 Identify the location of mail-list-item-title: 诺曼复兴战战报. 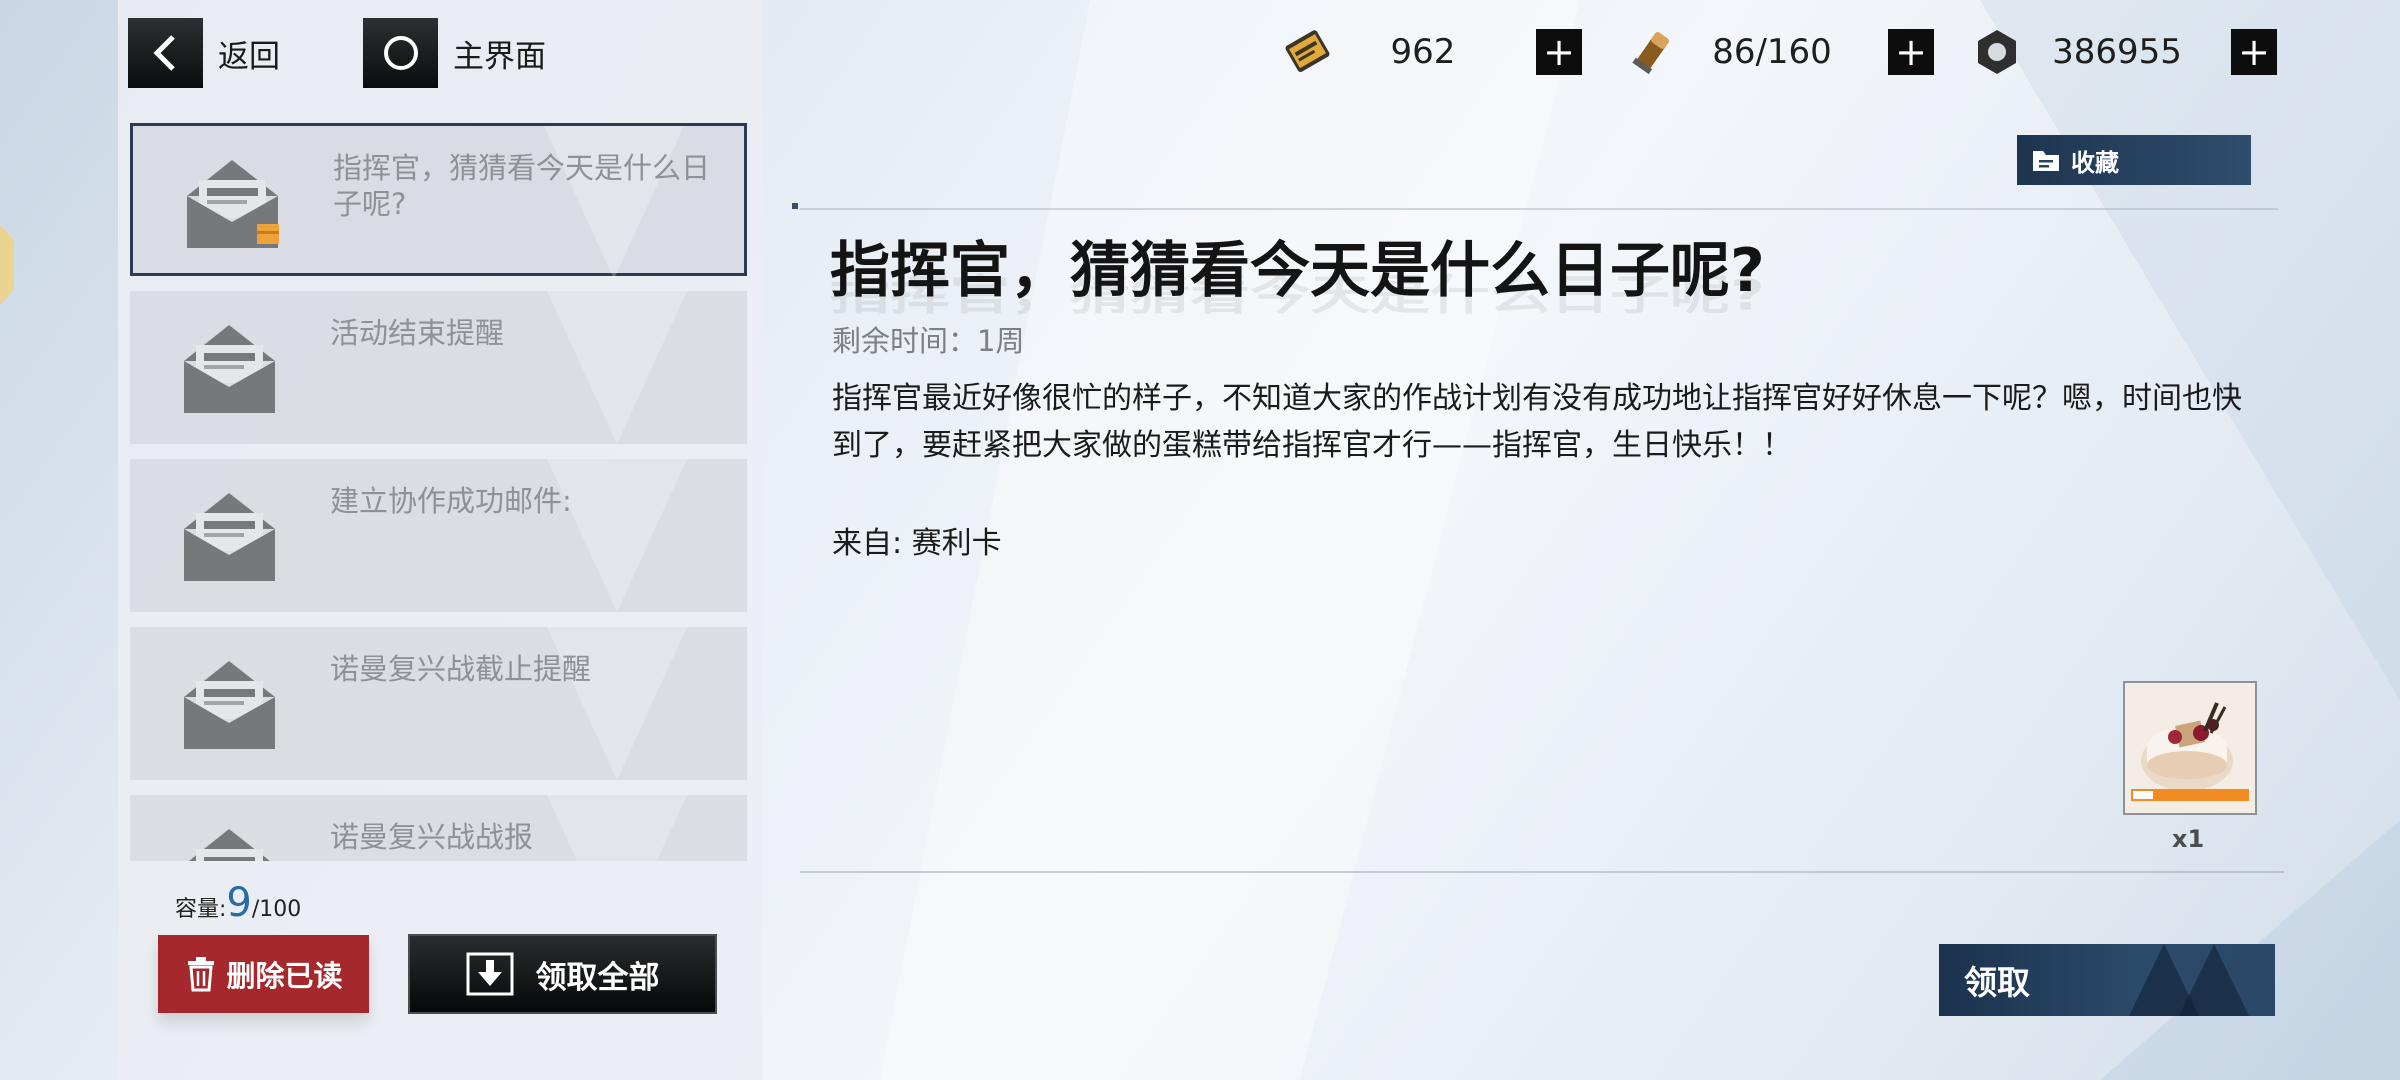
(432, 837).